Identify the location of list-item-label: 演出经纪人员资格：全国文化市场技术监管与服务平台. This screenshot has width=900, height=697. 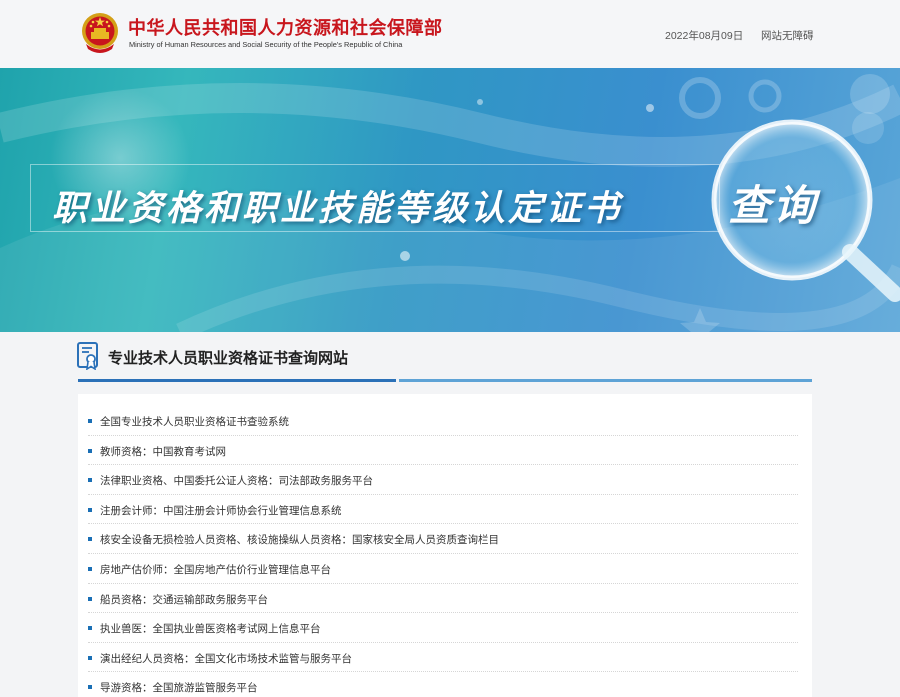
(226, 658).